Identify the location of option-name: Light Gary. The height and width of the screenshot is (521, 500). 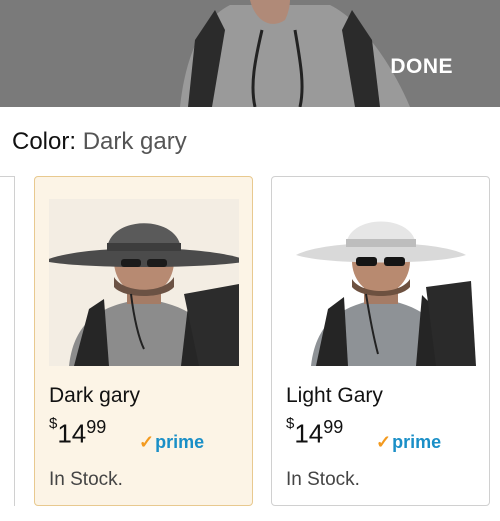
(334, 395).